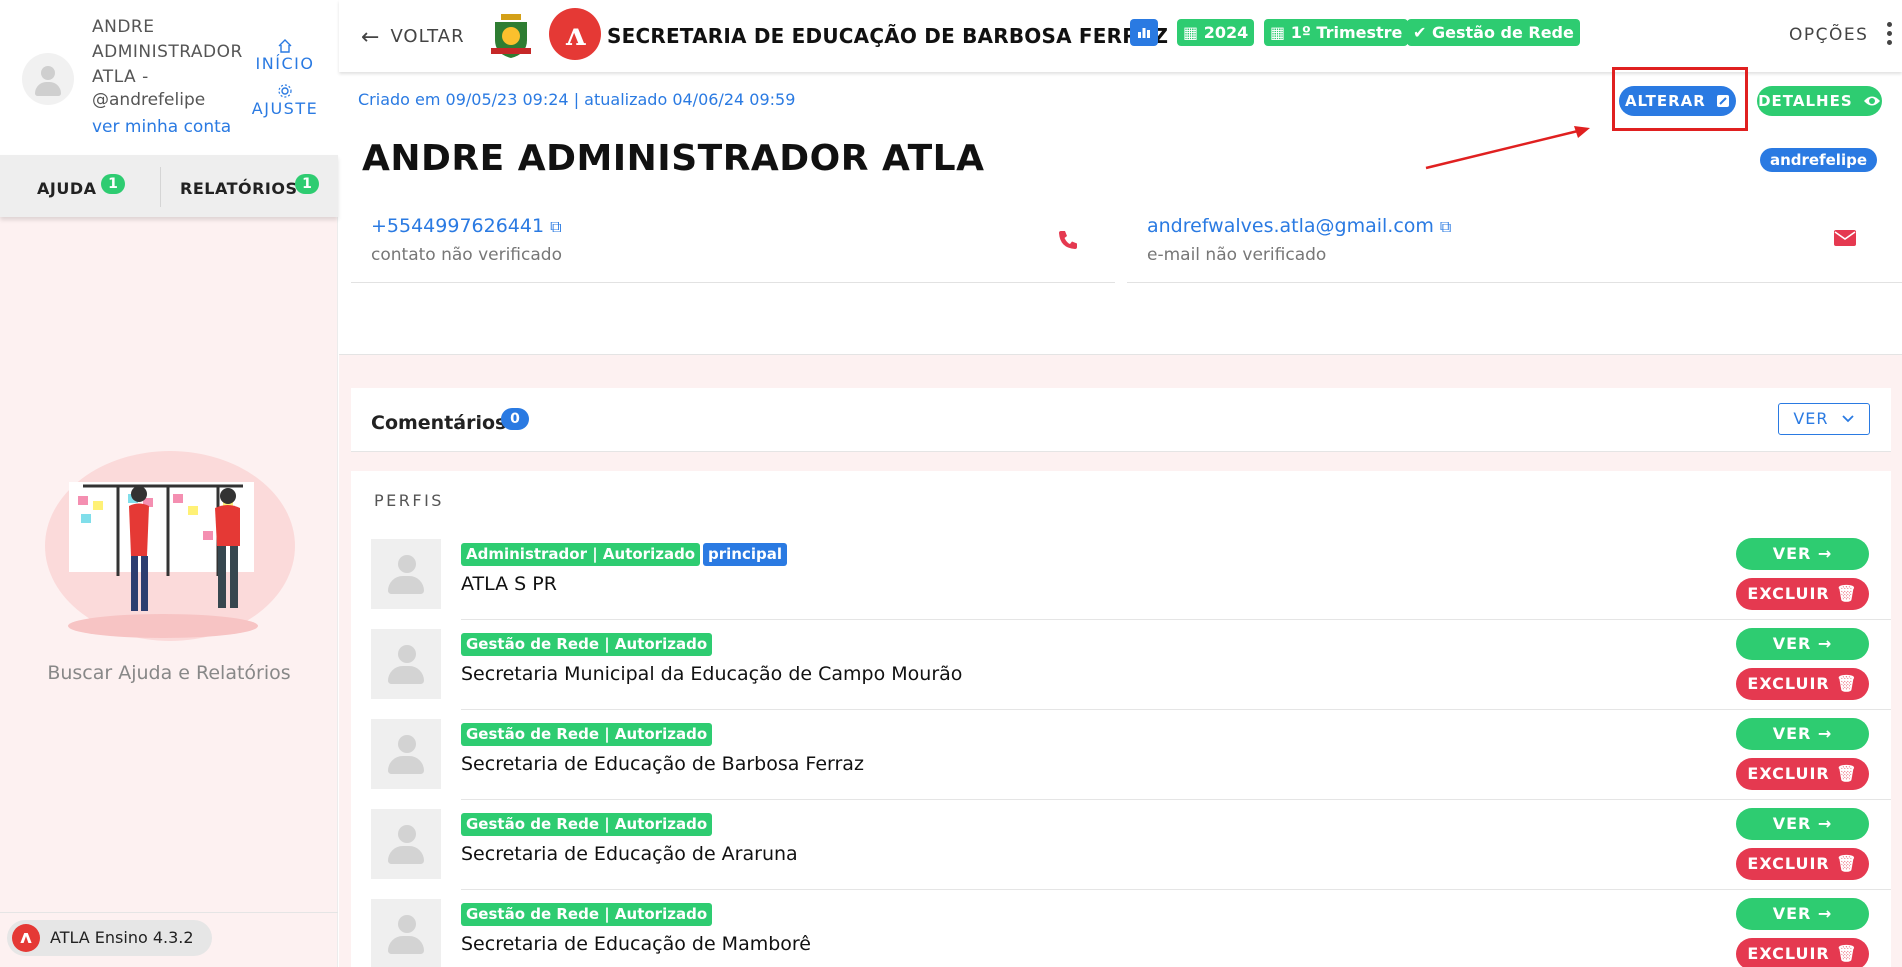 The width and height of the screenshot is (1902, 967). Describe the element at coordinates (733, 246) in the screenshot. I see `phone-contact: +5544997626441 ⧉ contato não verificado` at that location.